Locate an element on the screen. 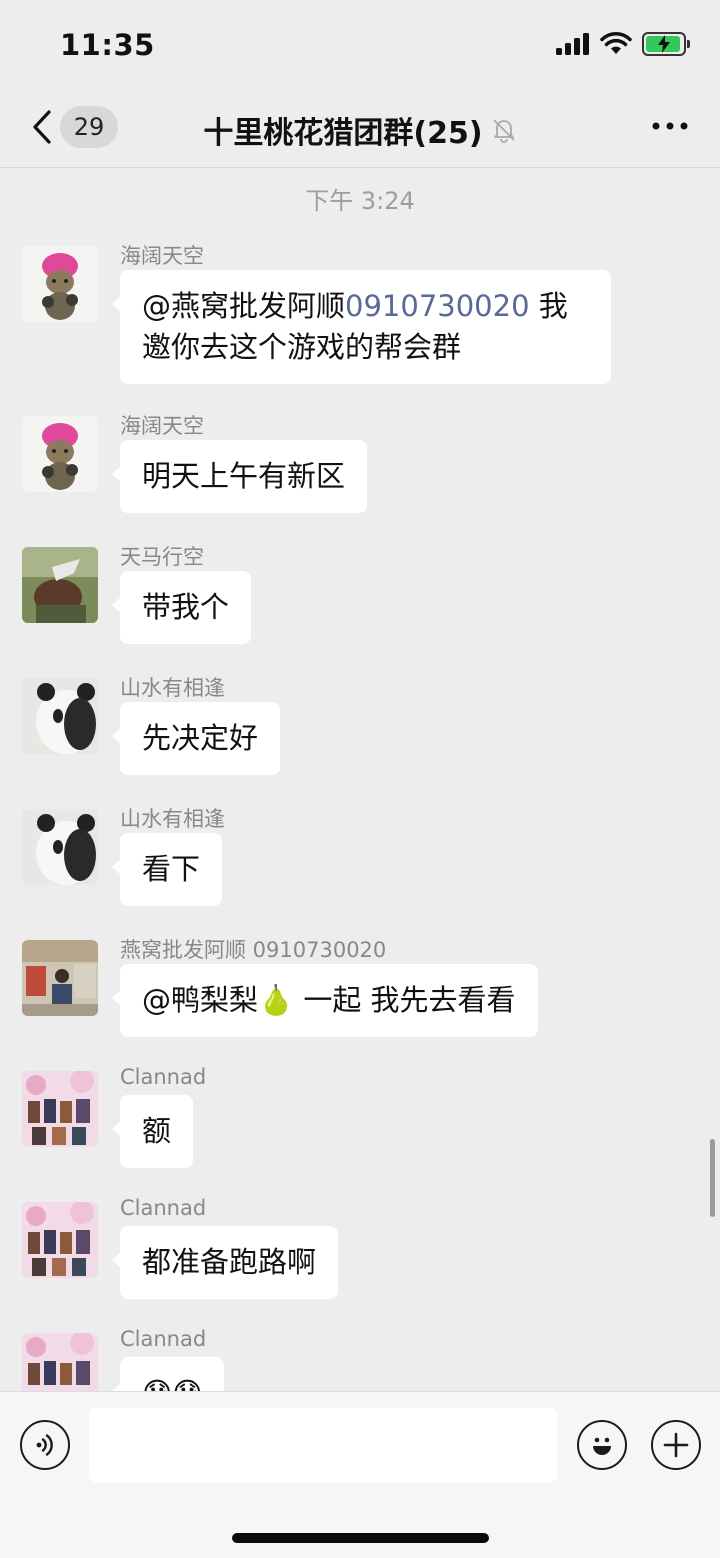  smiley-icon is located at coordinates (602, 1446).